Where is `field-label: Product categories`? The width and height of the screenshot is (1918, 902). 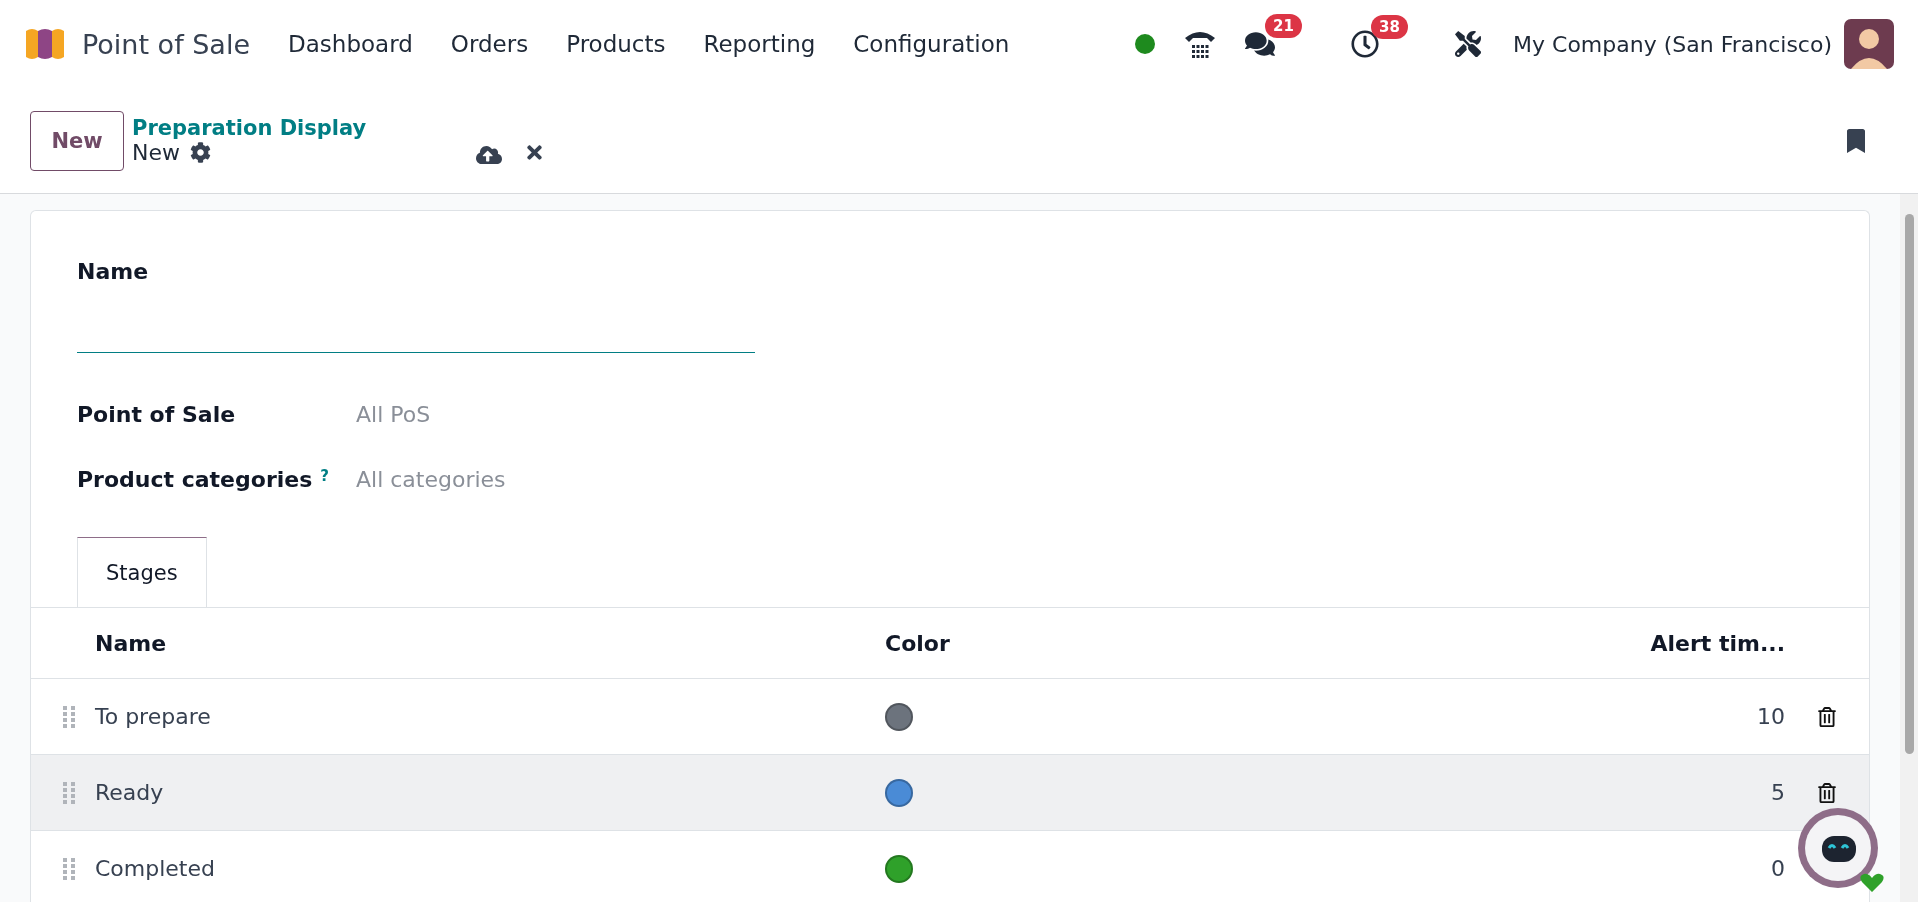
field-label: Product categories is located at coordinates (195, 479).